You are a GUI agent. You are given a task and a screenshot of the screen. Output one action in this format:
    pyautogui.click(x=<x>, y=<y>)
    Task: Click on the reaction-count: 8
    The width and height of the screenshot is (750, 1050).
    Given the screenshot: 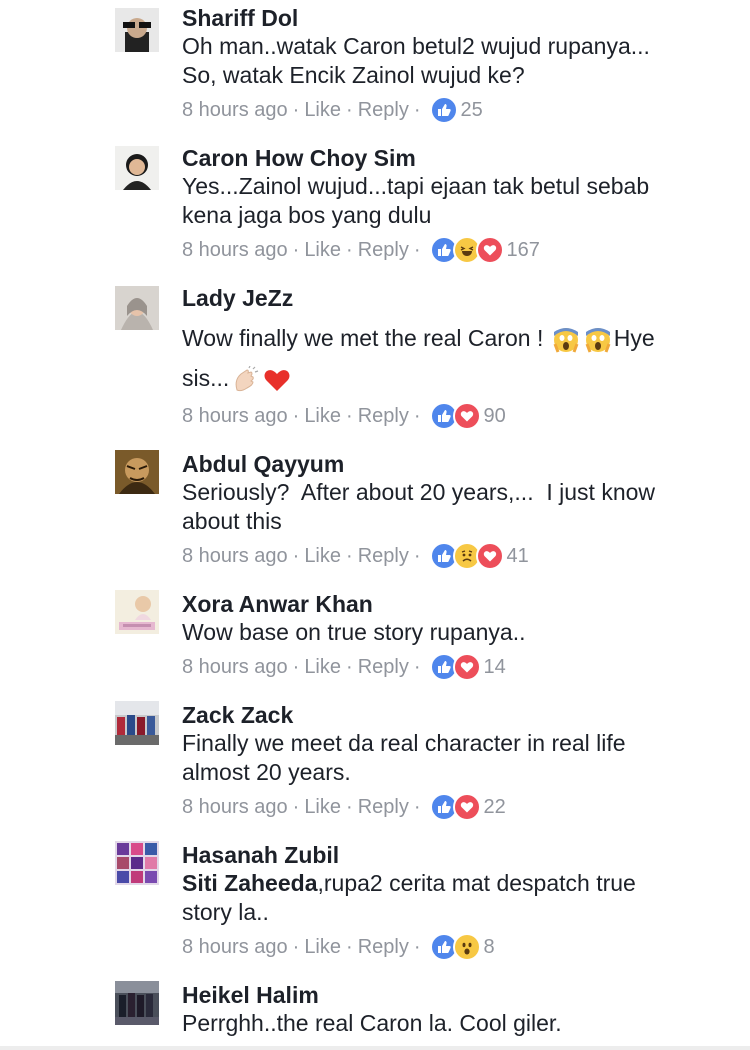 What is the action you would take?
    pyautogui.click(x=489, y=947)
    